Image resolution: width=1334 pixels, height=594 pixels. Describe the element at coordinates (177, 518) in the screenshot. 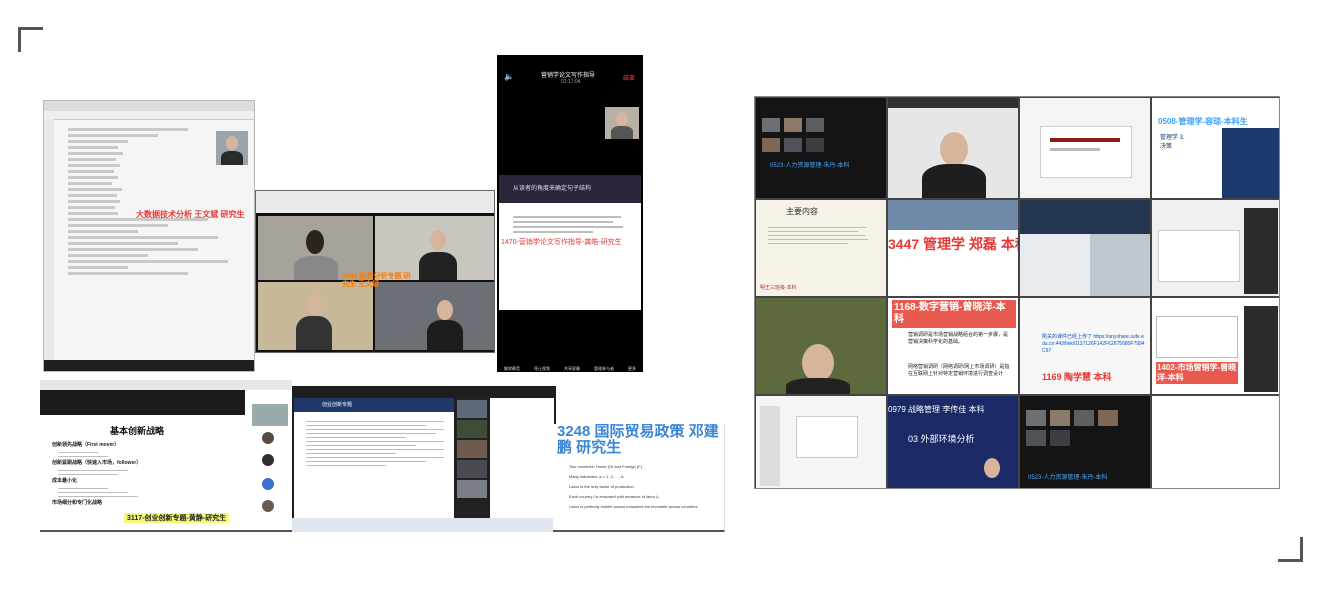

I see `innovation-course-label: 3117-创业创新专题-黄静-研究生` at that location.